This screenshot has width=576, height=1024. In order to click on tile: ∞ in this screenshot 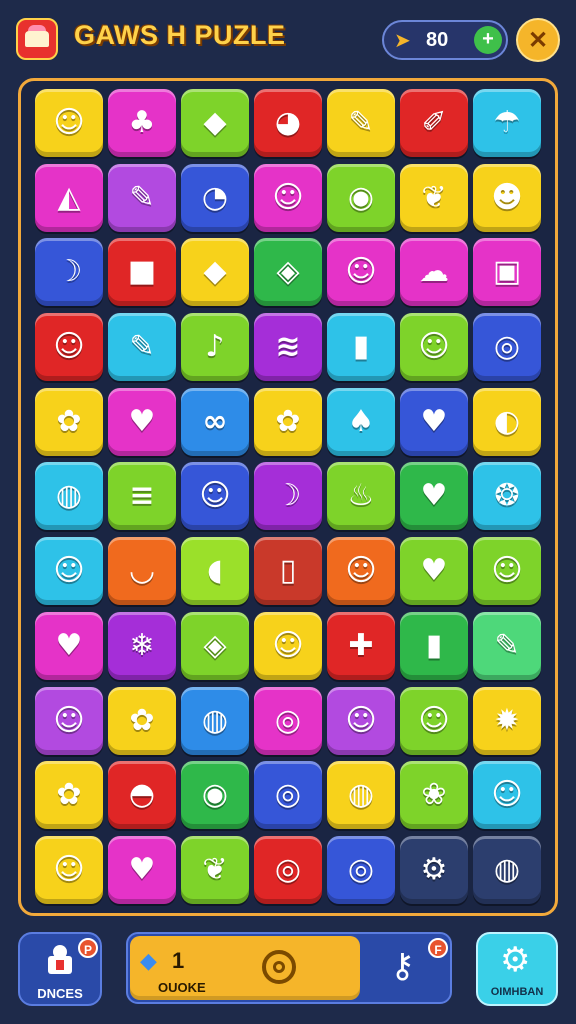, I will do `click(215, 421)`.